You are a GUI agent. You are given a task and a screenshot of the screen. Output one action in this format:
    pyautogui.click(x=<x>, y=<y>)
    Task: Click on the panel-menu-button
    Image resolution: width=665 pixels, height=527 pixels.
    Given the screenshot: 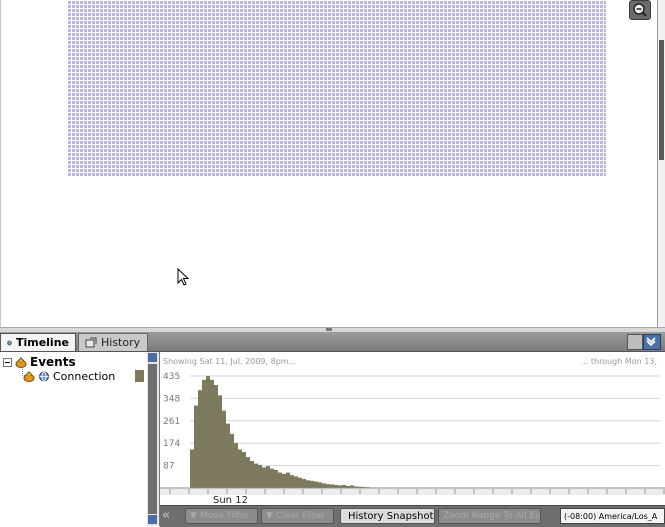 What is the action you would take?
    pyautogui.click(x=635, y=342)
    